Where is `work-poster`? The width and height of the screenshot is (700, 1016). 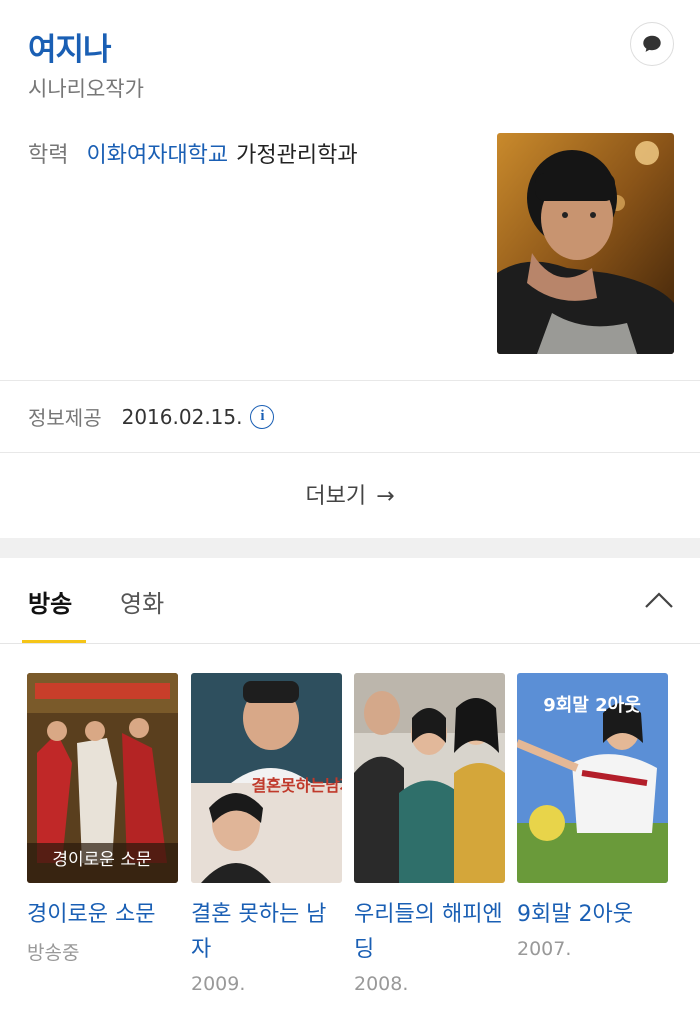
work-poster is located at coordinates (429, 778).